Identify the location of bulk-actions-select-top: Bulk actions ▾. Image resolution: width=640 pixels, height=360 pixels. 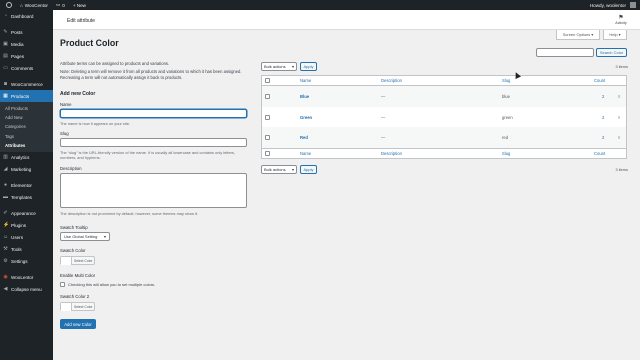
(279, 66).